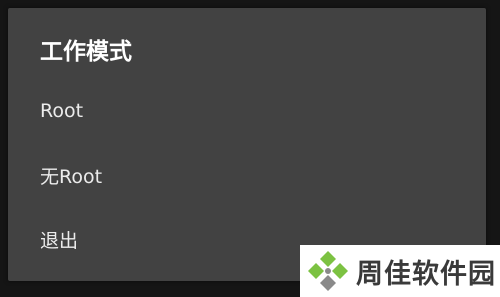  I want to click on option-root-label: Root, so click(62, 111).